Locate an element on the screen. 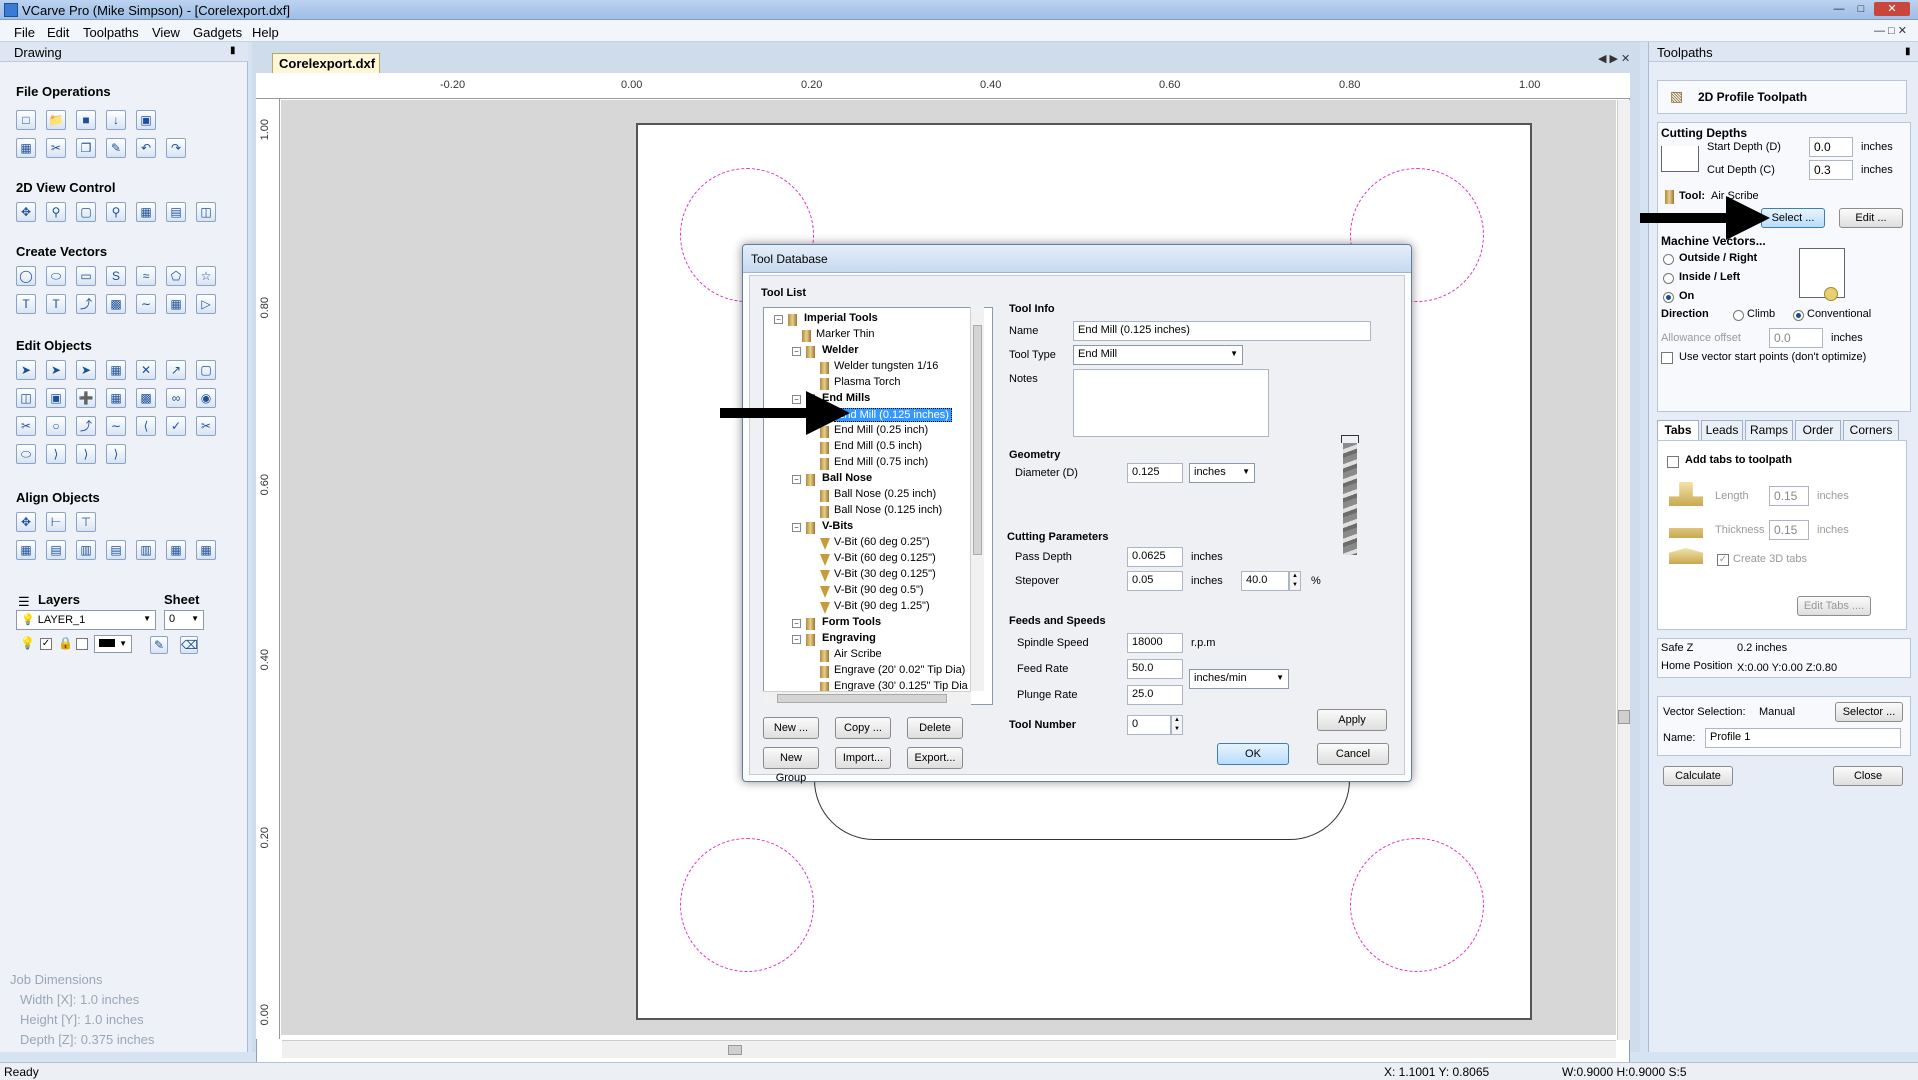 This screenshot has width=1918, height=1080. undo-icon: ↶ is located at coordinates (146, 148).